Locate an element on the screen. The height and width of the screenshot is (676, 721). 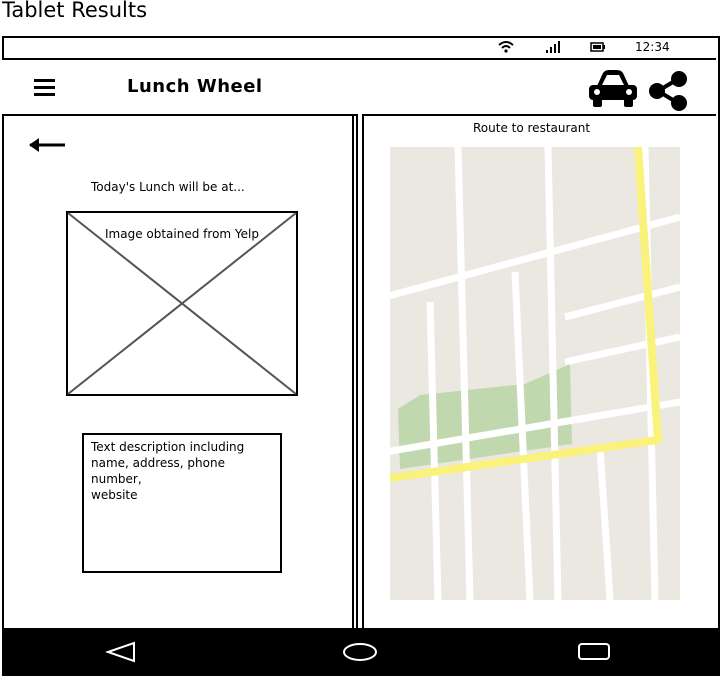
battery-icon is located at coordinates (597, 47).